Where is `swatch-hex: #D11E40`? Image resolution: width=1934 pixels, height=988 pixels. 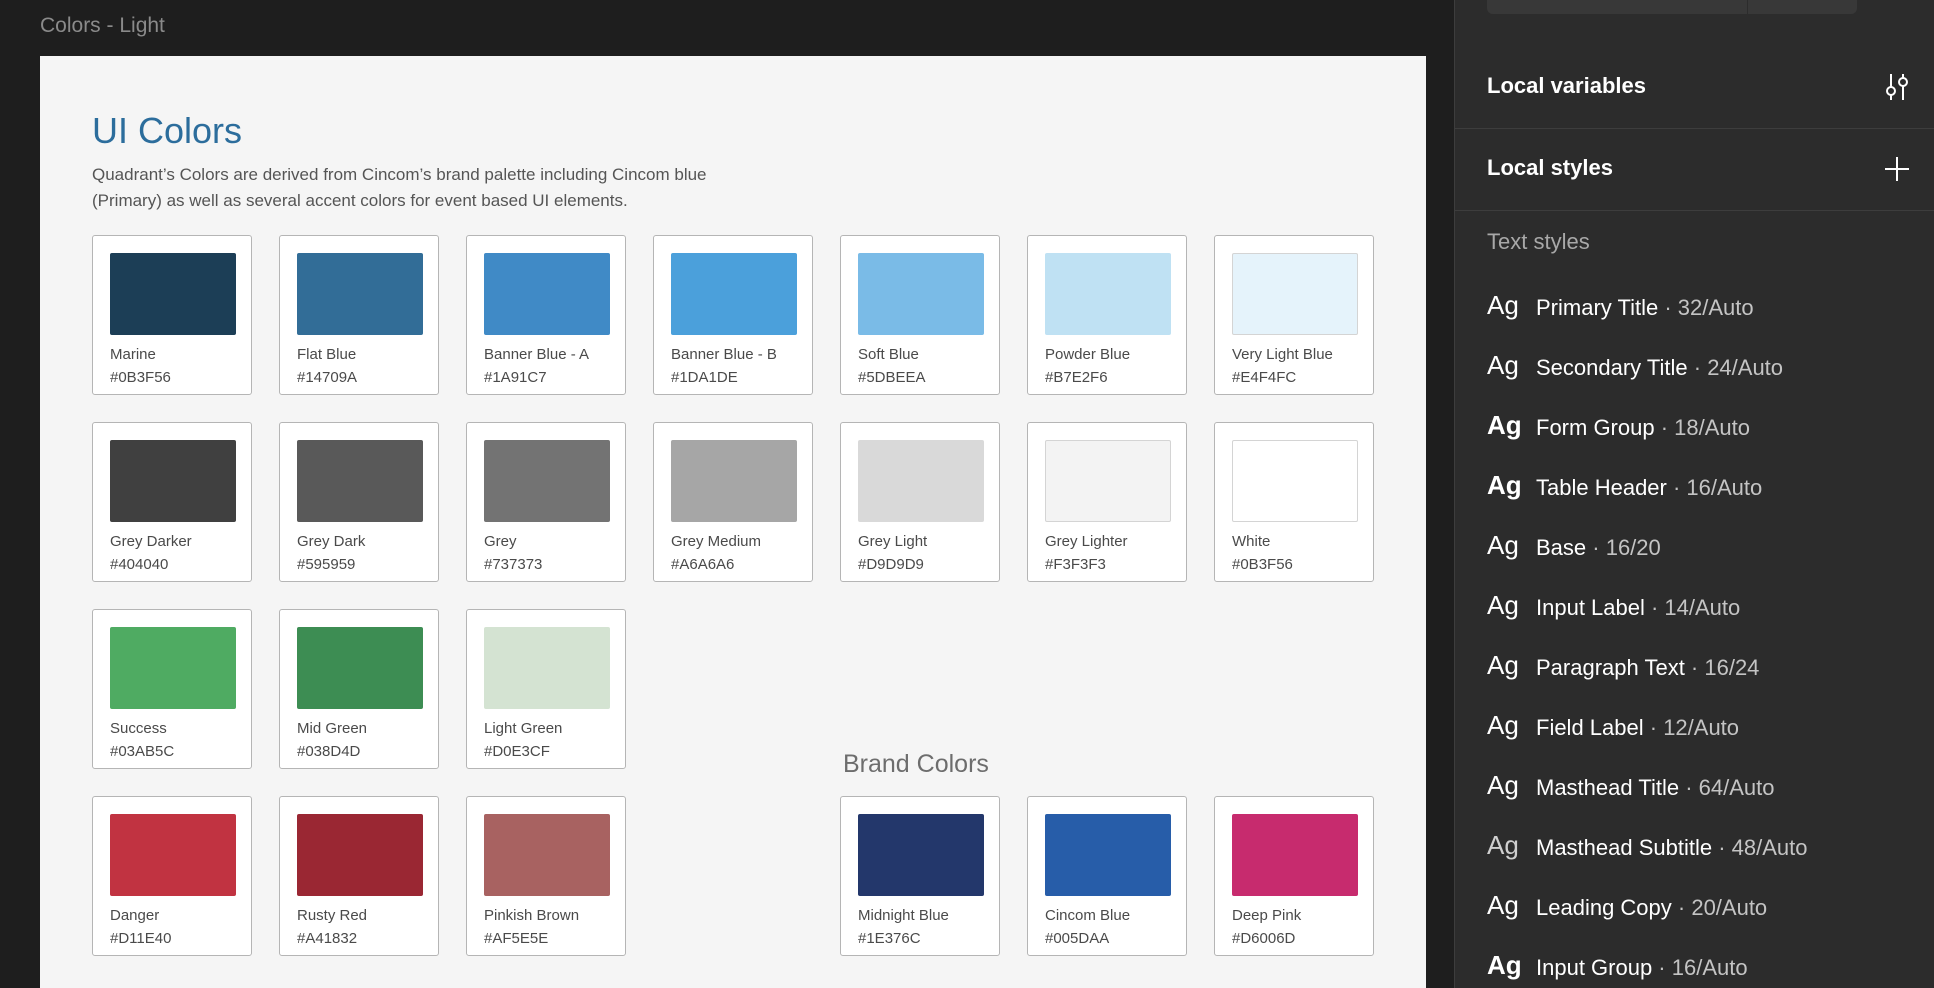
swatch-hex: #D11E40 is located at coordinates (141, 938).